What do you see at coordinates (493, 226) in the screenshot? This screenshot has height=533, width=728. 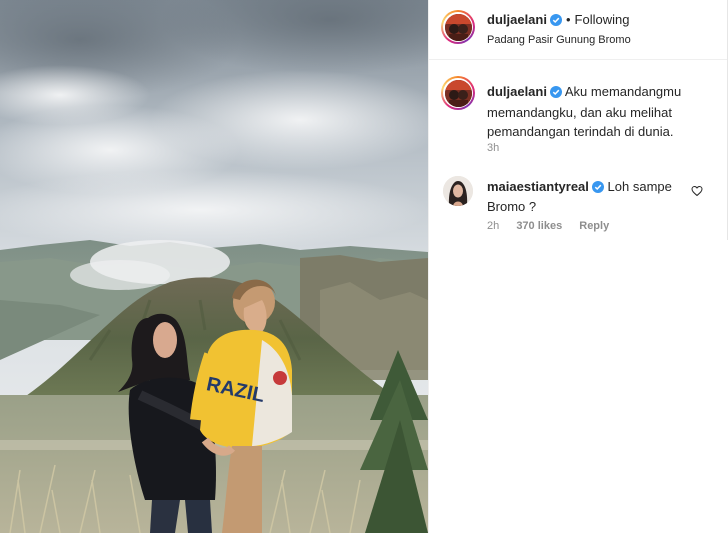 I see `comment-time: 2h` at bounding box center [493, 226].